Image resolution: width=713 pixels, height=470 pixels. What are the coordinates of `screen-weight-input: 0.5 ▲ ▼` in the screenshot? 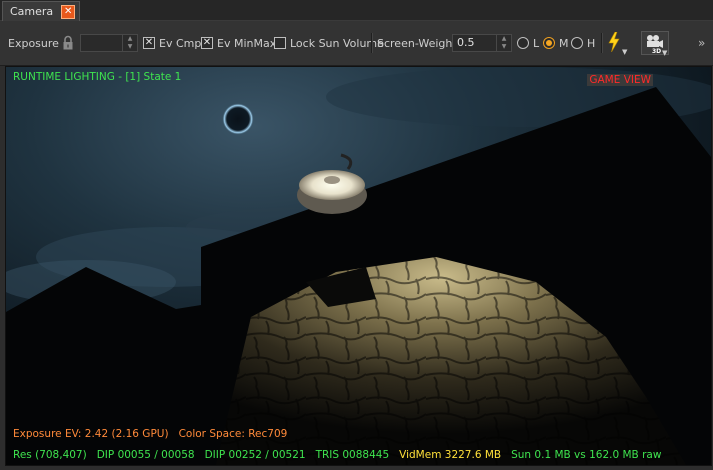 It's located at (482, 43).